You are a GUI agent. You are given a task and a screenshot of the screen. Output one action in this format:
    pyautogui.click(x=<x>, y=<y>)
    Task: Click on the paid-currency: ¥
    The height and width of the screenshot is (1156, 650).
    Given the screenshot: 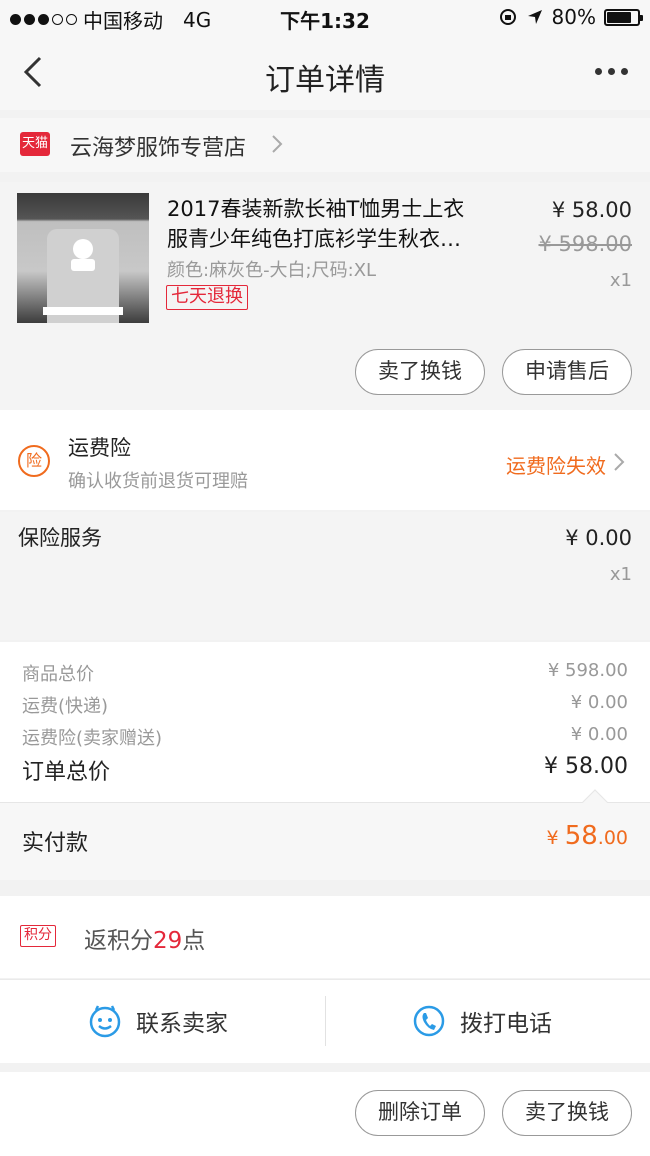 What is the action you would take?
    pyautogui.click(x=555, y=838)
    